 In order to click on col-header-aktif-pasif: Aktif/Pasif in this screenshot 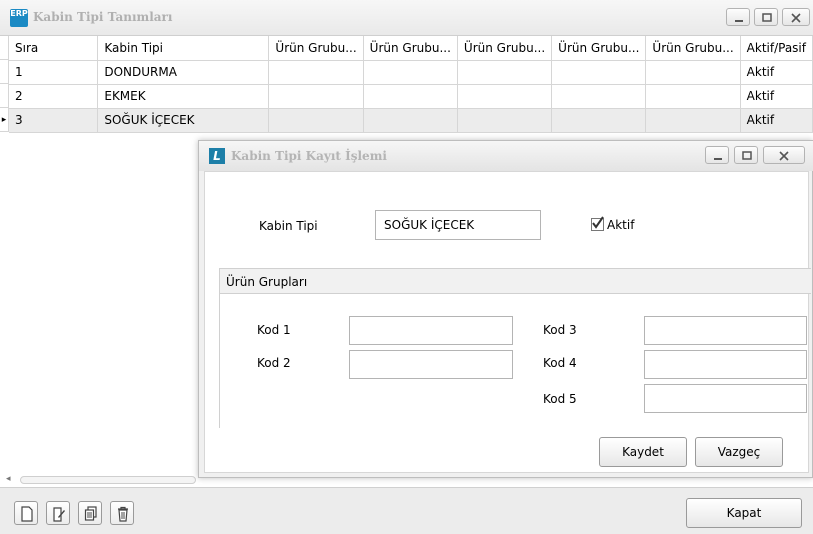, I will do `click(776, 48)`.